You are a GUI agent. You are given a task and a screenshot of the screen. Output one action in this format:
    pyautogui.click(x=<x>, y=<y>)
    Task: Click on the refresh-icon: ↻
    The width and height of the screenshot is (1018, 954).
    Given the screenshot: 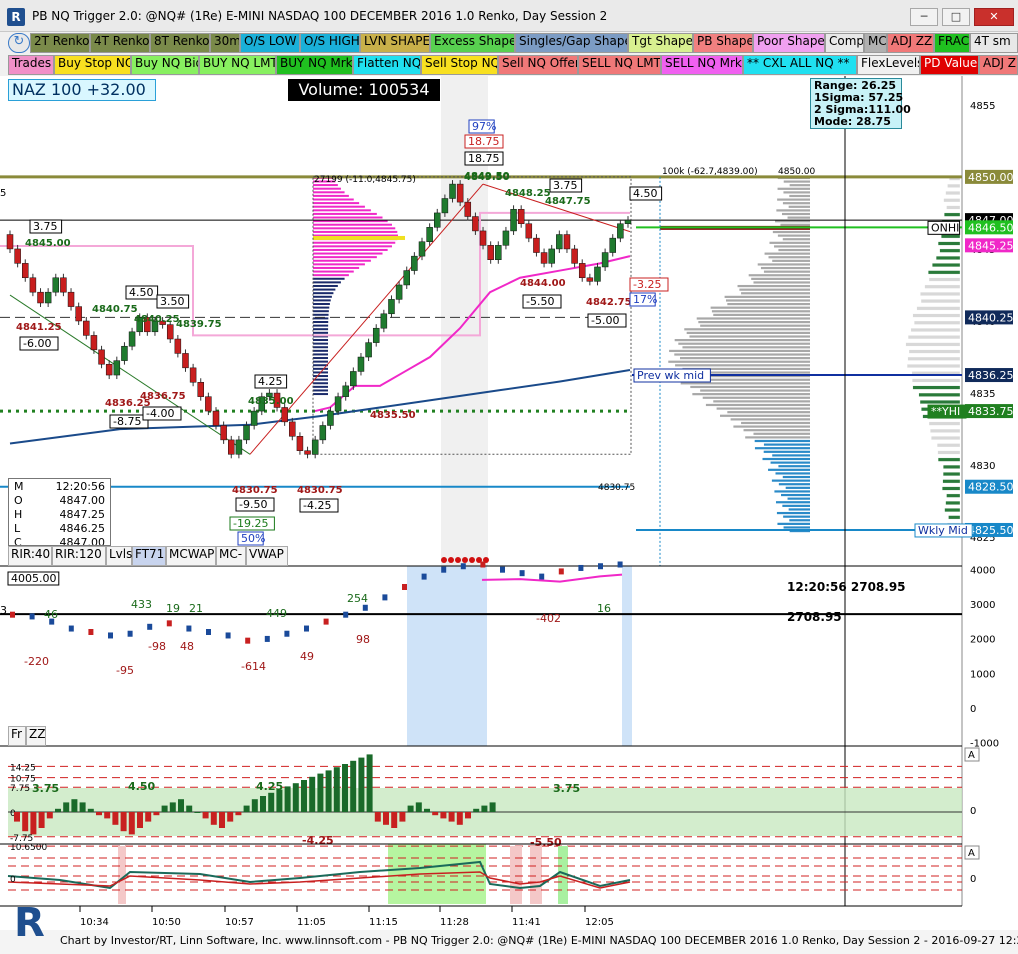 What is the action you would take?
    pyautogui.click(x=19, y=43)
    